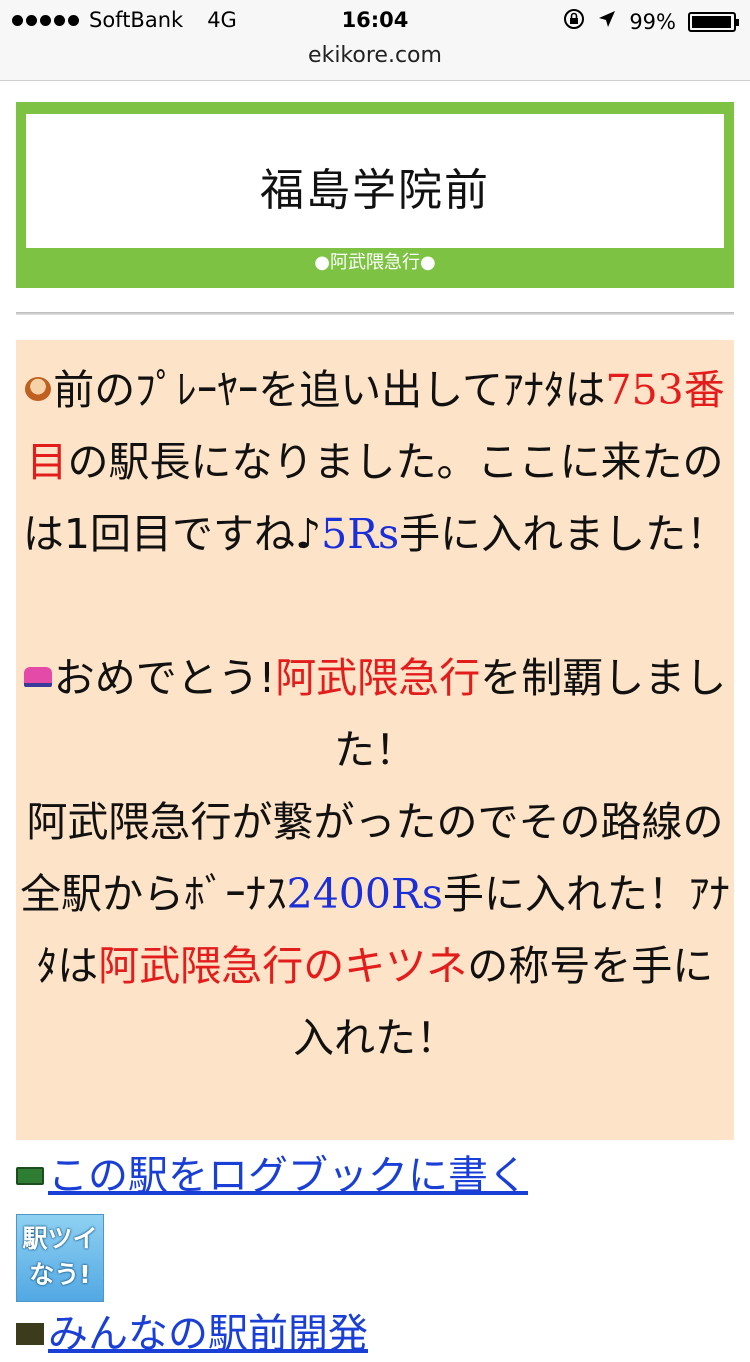  I want to click on takeover-text: 前のﾌﾟﾚｰﾔｰを追い出してｱﾅﾀは, so click(329, 390).